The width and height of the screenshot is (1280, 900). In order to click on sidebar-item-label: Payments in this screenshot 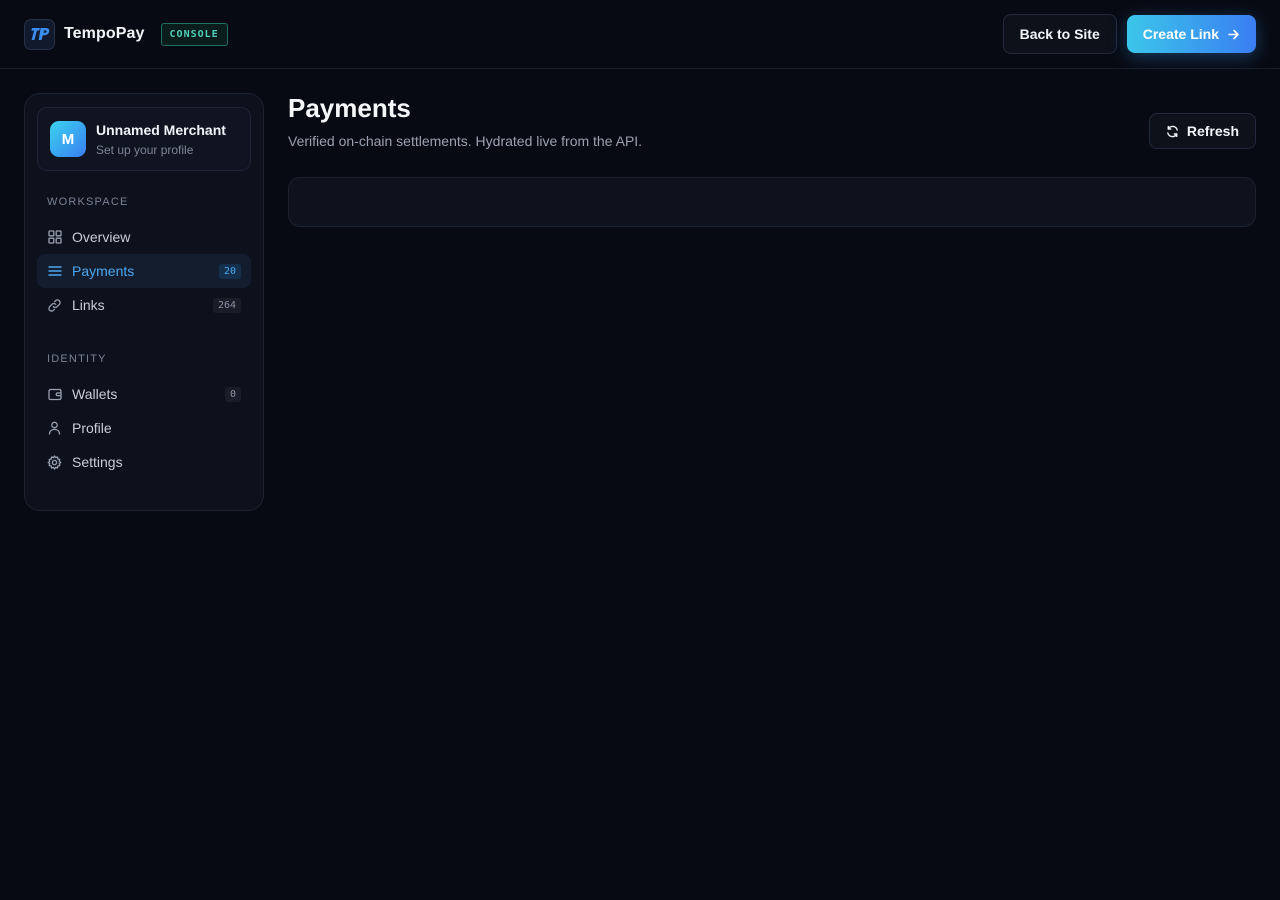, I will do `click(103, 271)`.